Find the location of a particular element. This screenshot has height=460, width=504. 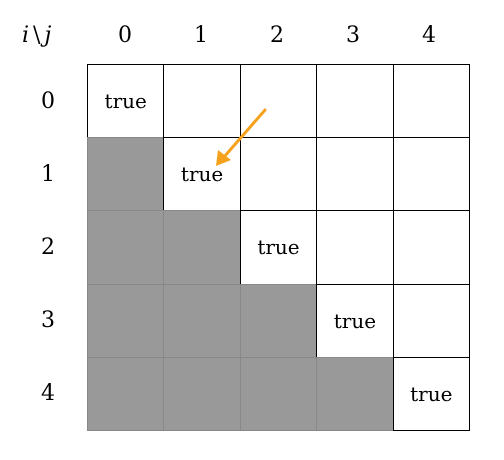

corner-label: i \ j is located at coordinates (50, 35).